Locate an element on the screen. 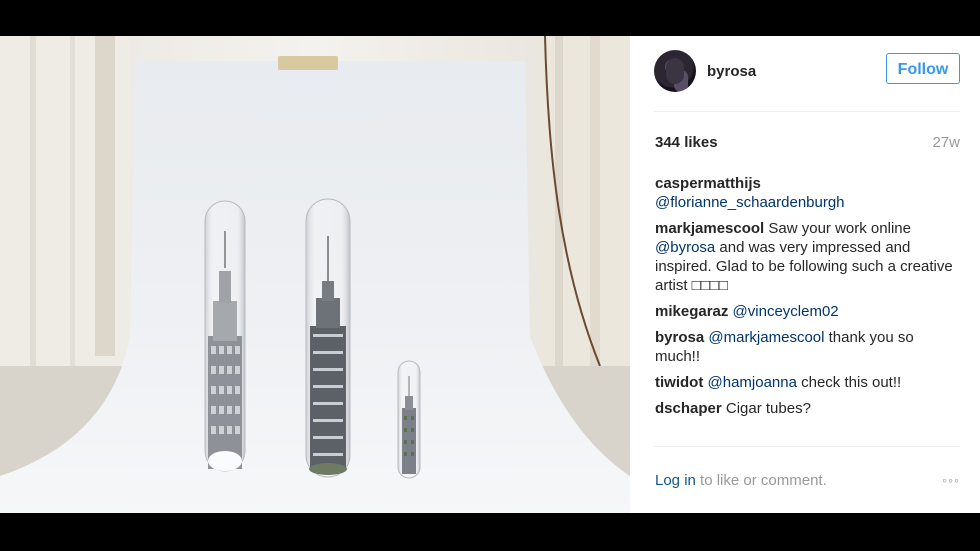  comment-mention: @vinceyclem02 is located at coordinates (786, 311).